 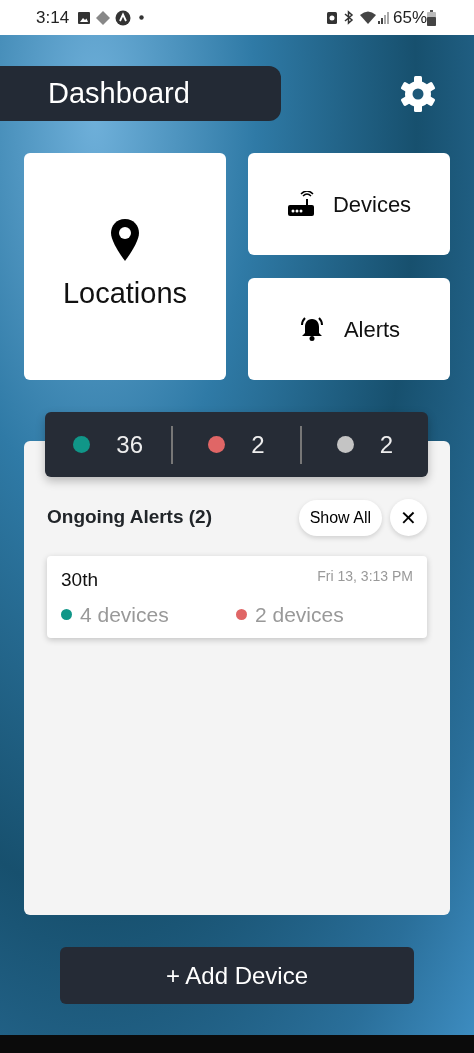 I want to click on alert-name: 30th, so click(x=79, y=580).